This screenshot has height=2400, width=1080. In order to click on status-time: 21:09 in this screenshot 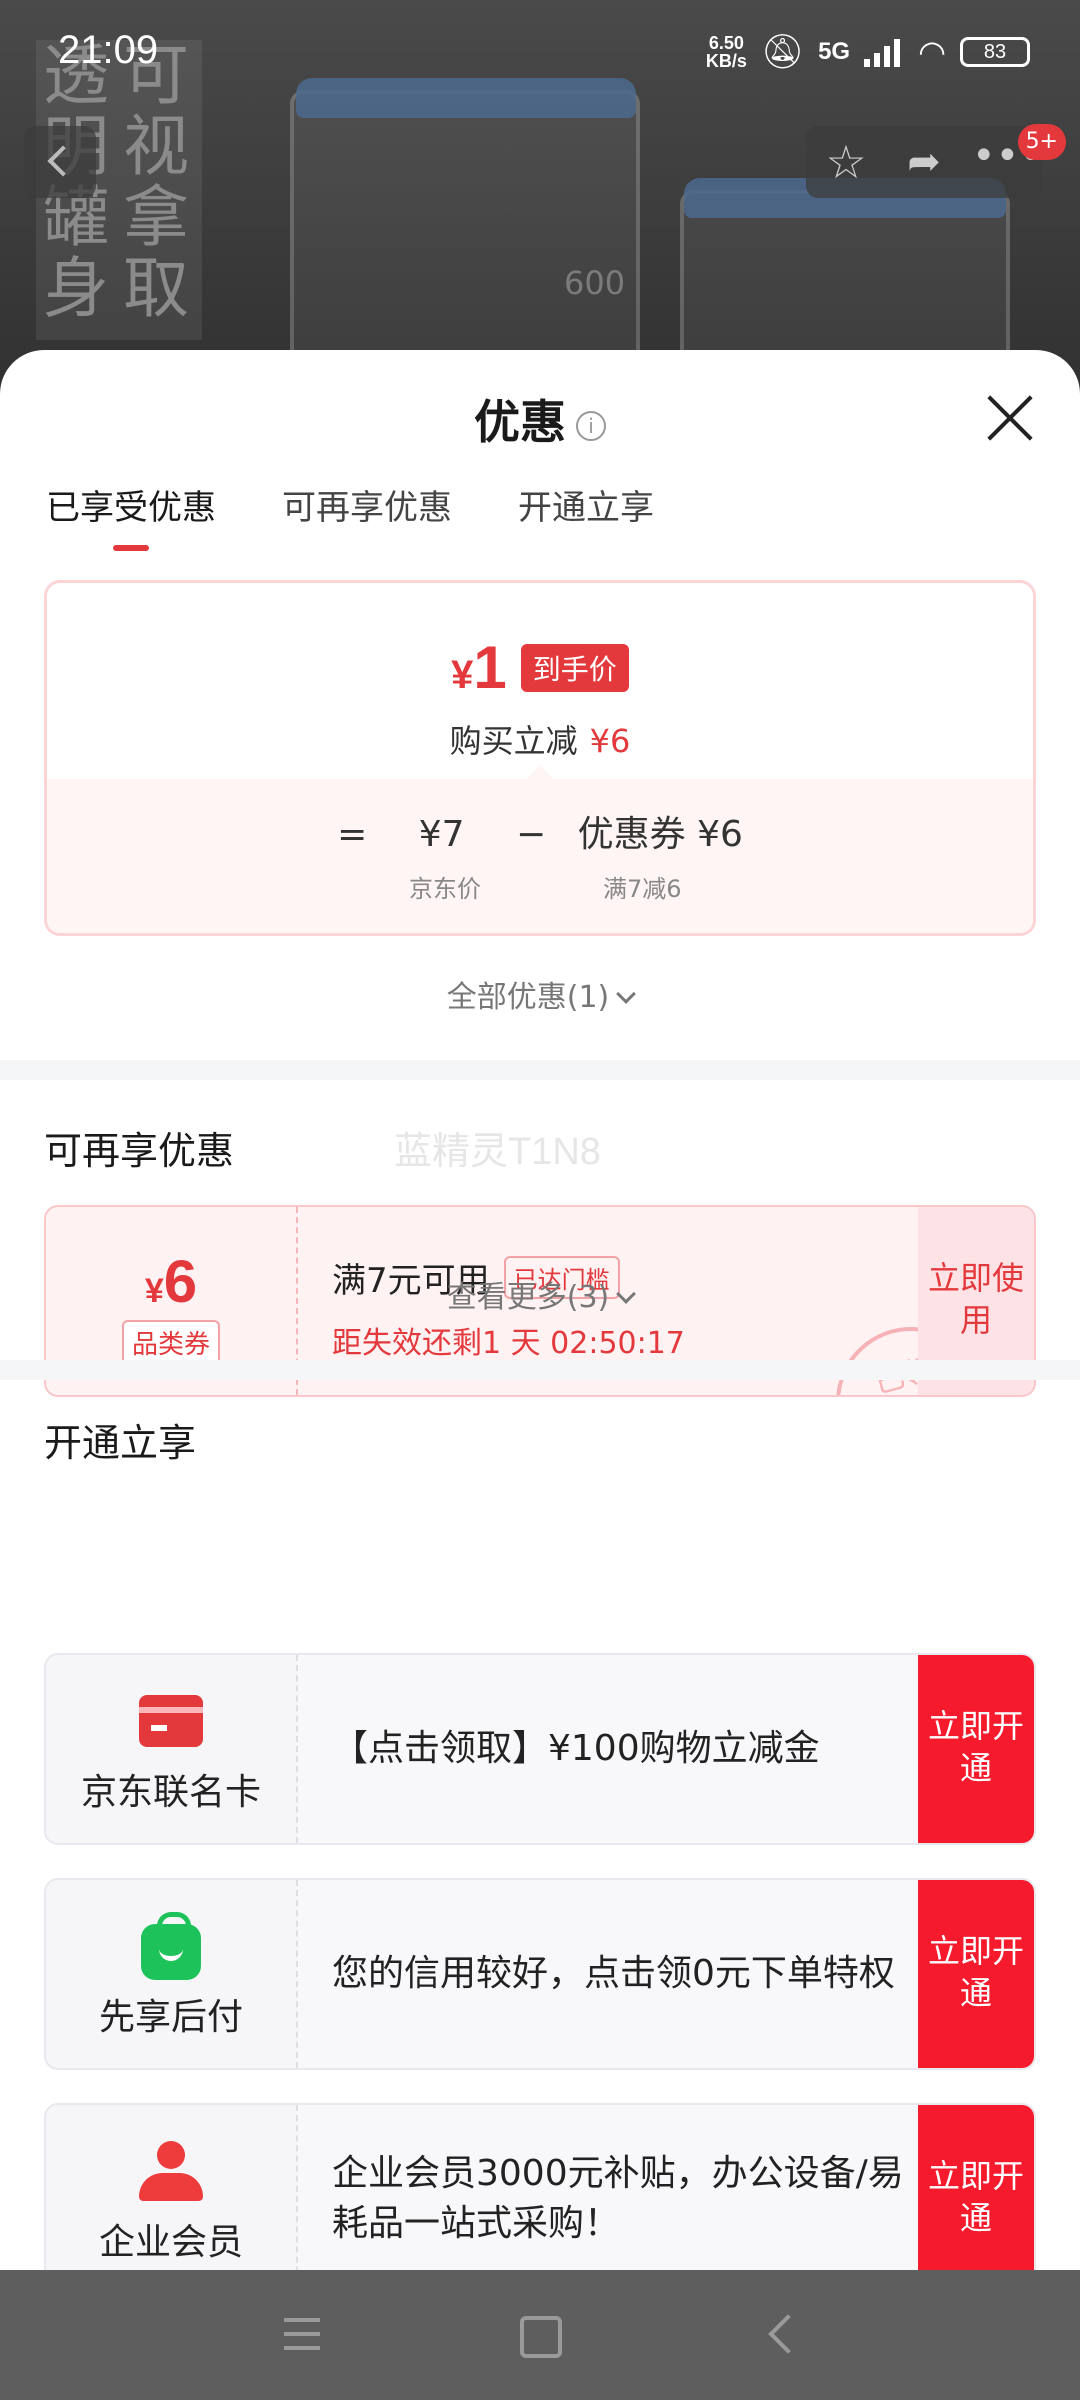, I will do `click(108, 50)`.